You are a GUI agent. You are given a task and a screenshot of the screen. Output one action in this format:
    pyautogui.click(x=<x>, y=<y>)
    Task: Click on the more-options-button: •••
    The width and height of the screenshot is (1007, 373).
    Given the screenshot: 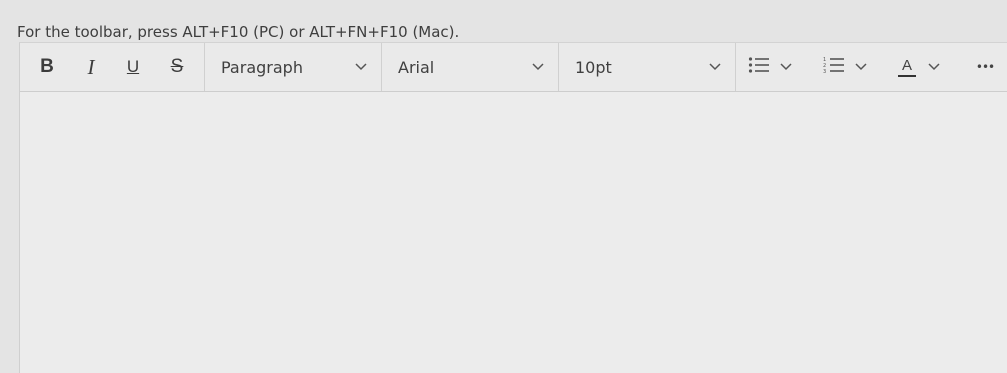 What is the action you would take?
    pyautogui.click(x=985, y=67)
    